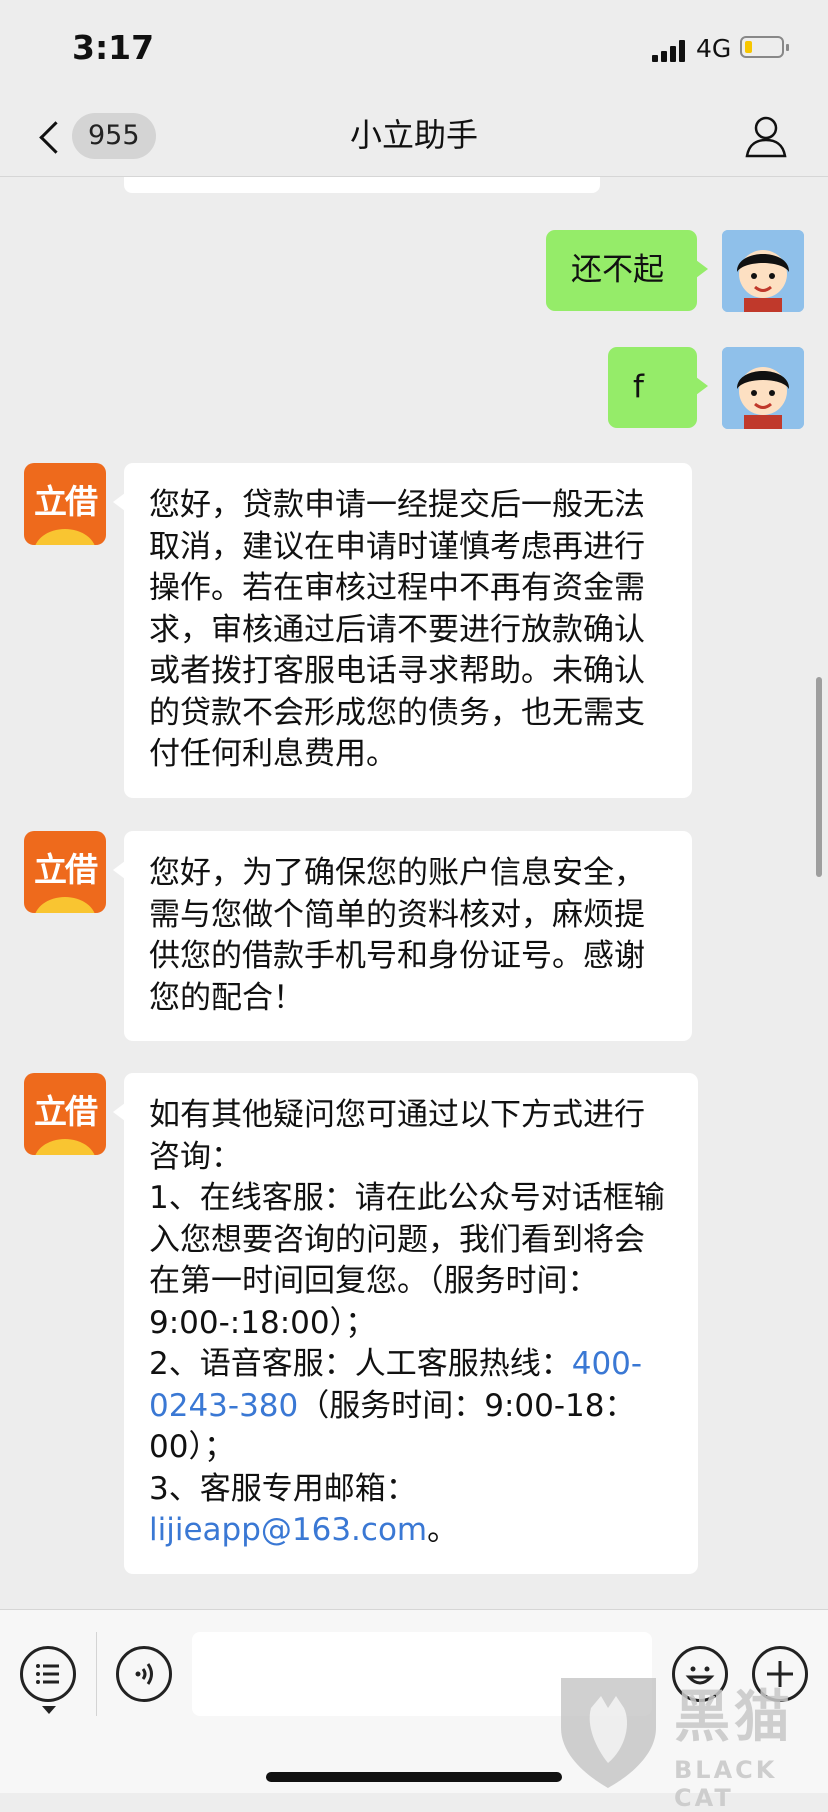  Describe the element at coordinates (414, 50) in the screenshot. I see `status-bar: 3:17 4G` at that location.